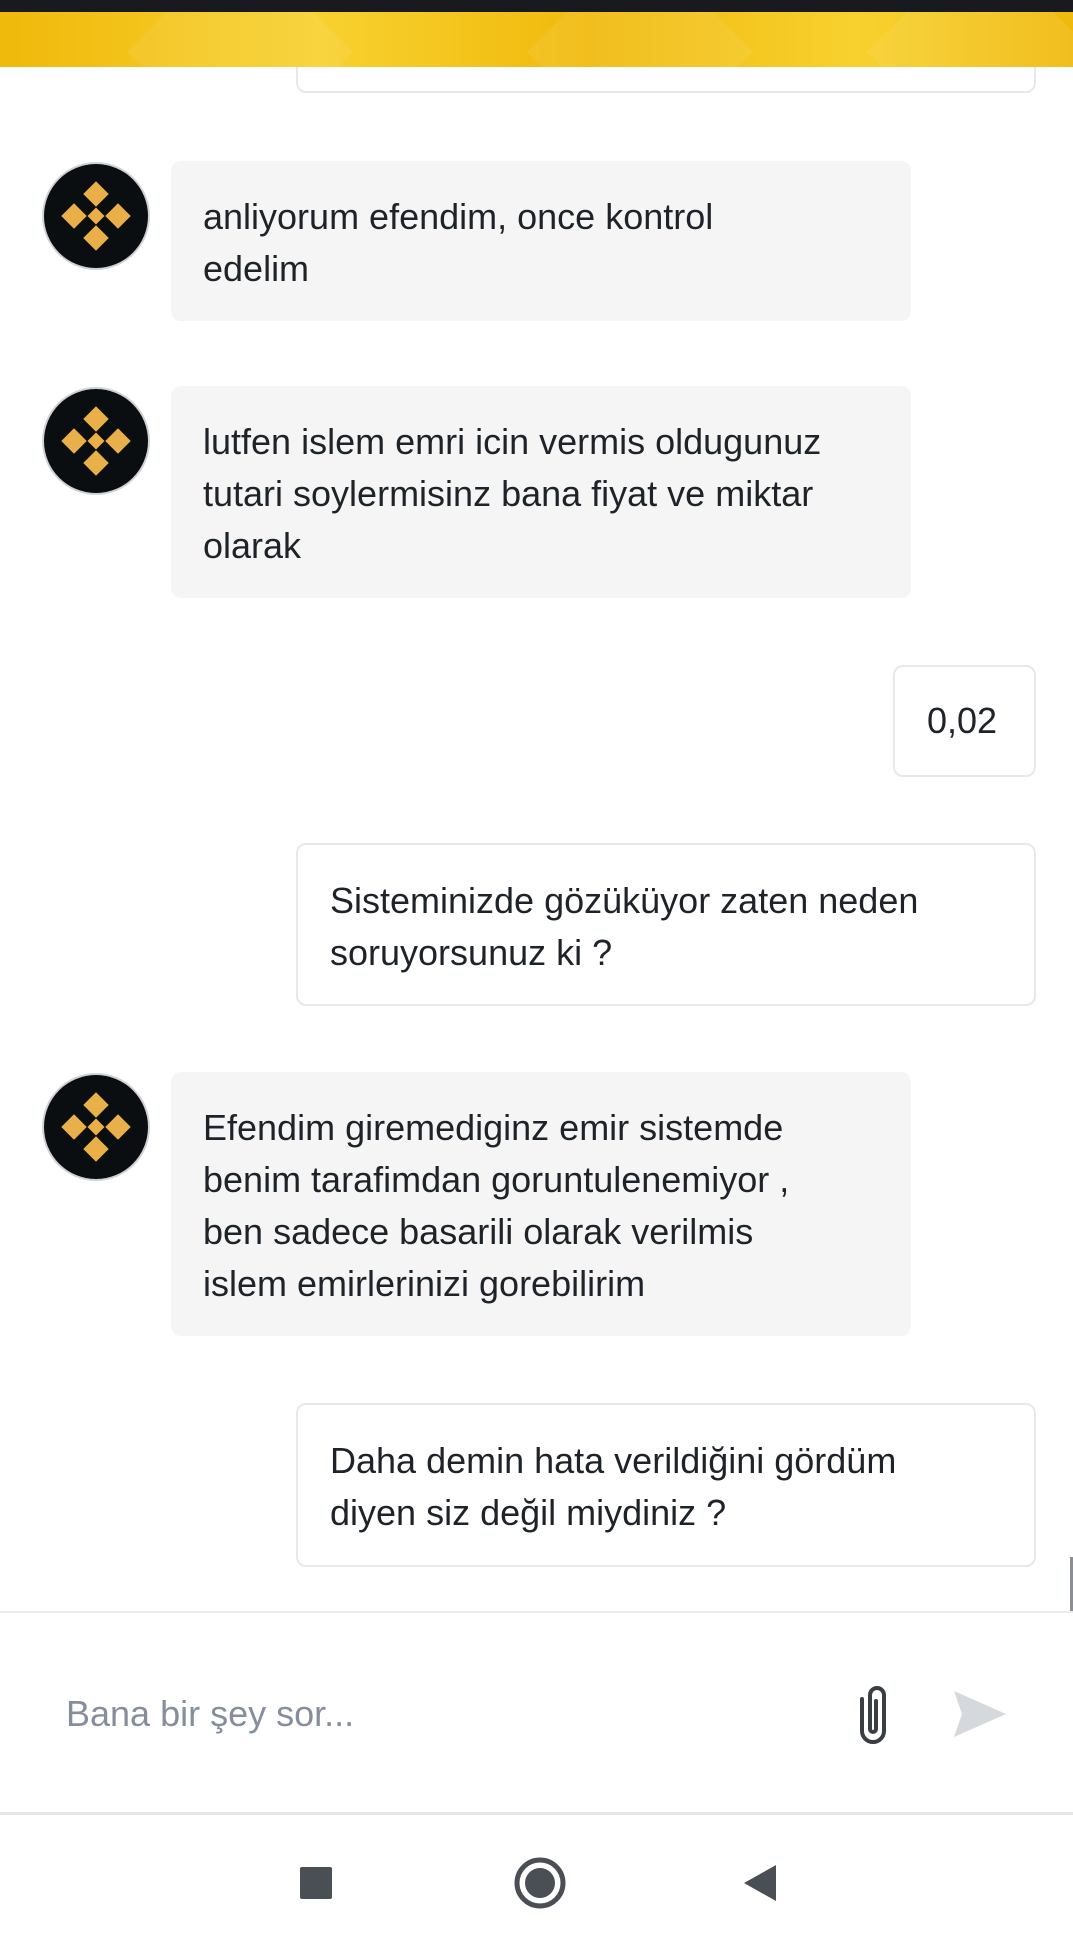 Image resolution: width=1073 pixels, height=1942 pixels. Describe the element at coordinates (536, 6) in the screenshot. I see `status-bar` at that location.